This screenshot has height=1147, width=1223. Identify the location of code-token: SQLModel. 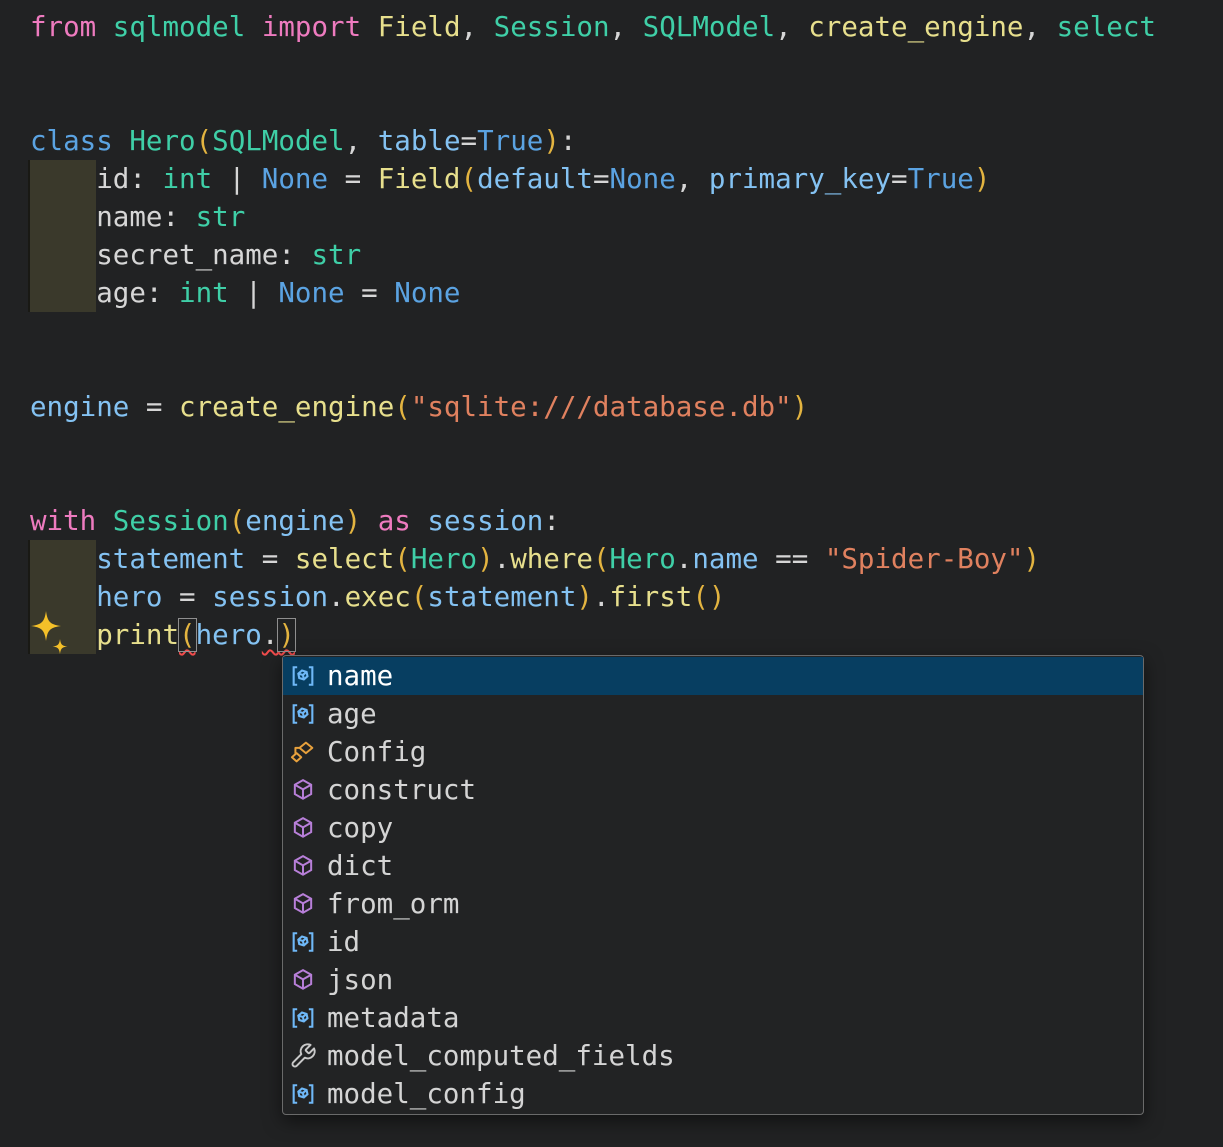
(278, 141).